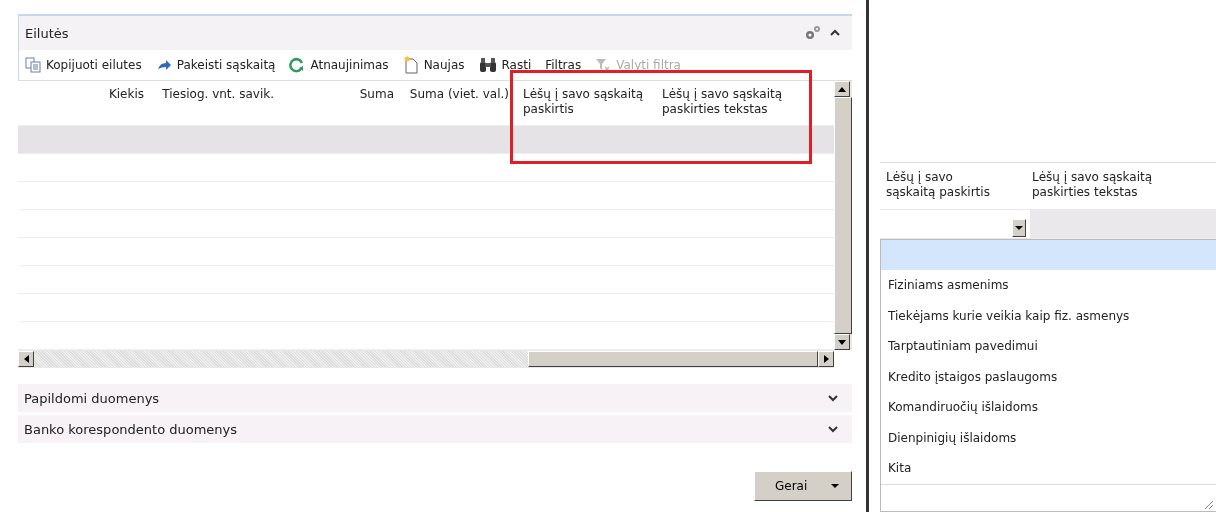  Describe the element at coordinates (131, 429) in the screenshot. I see `section-title: Banko korespondento duomenys` at that location.